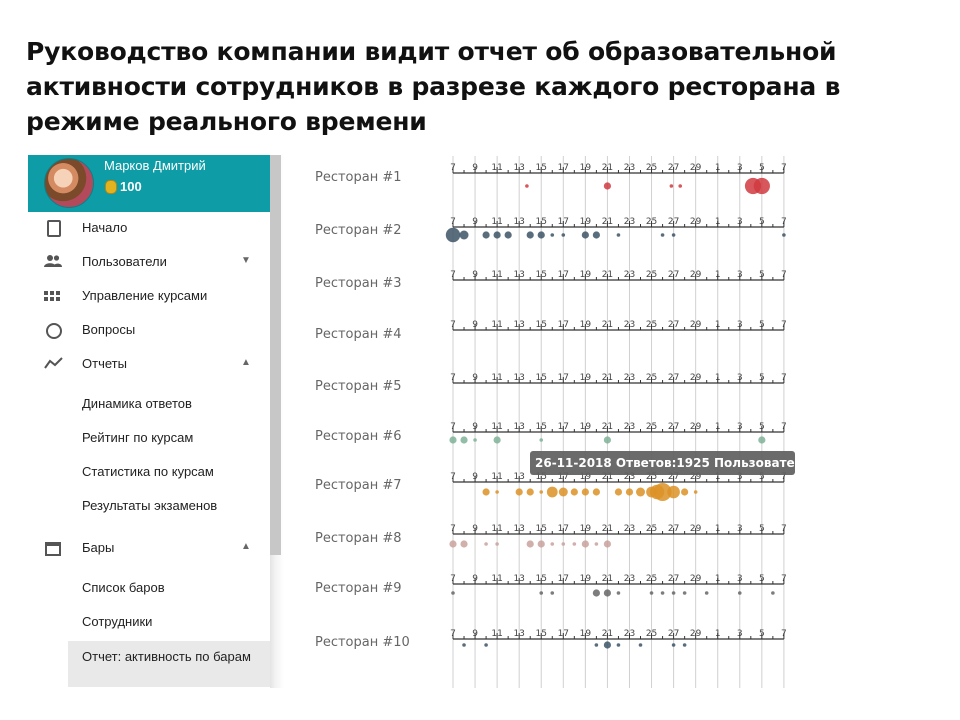 This screenshot has height=720, width=960. I want to click on row-label: Ресторан #9, so click(358, 588).